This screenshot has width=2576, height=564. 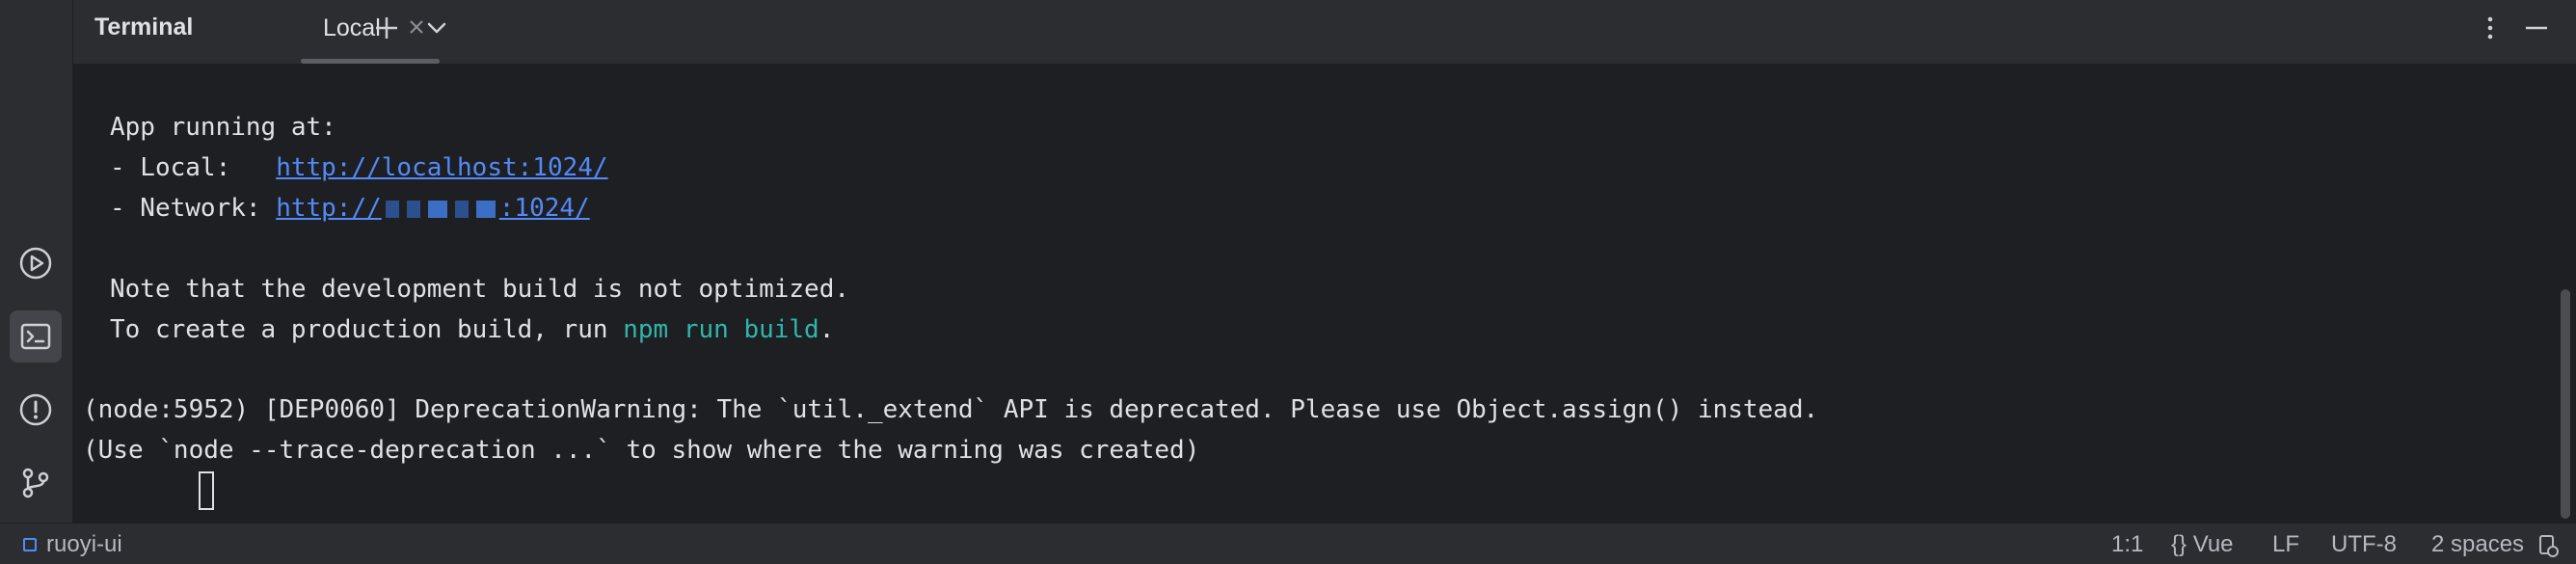 I want to click on tool-window-strip, so click(x=37, y=261).